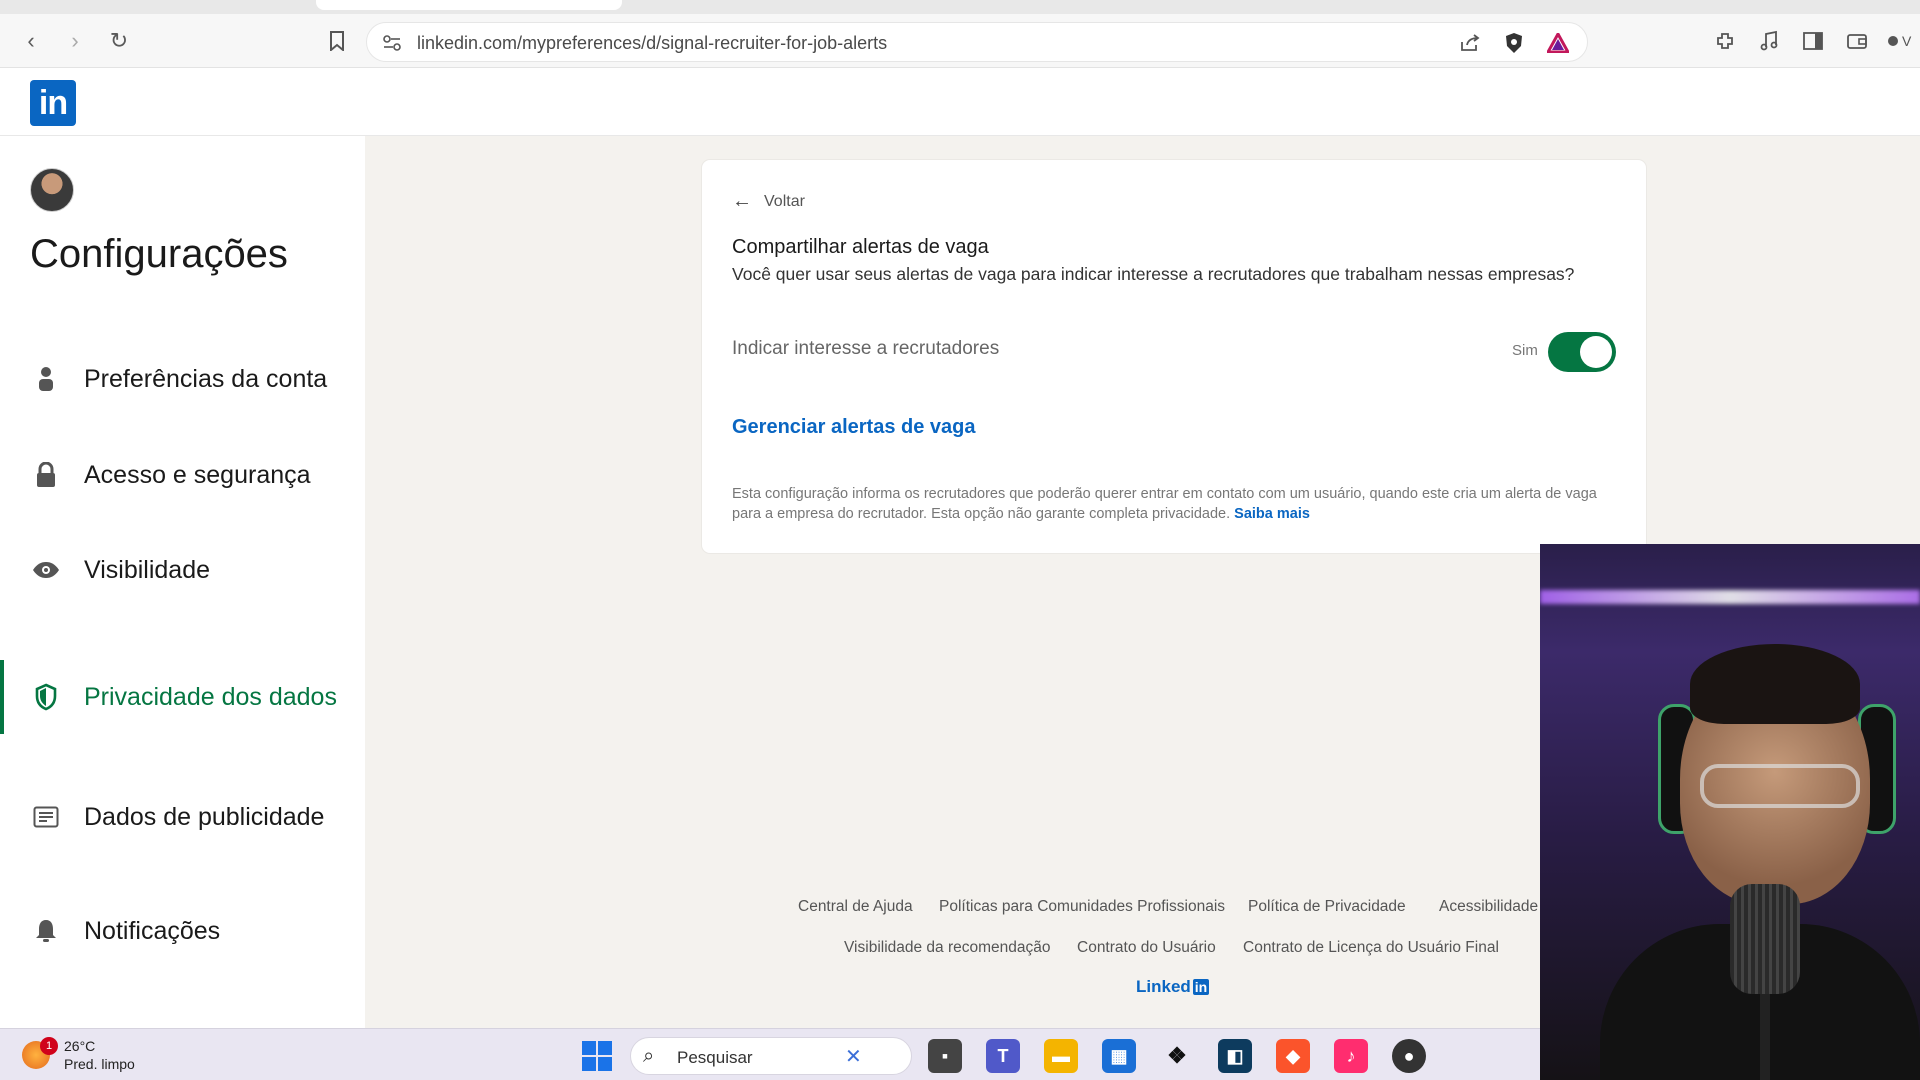  What do you see at coordinates (80, 1046) in the screenshot?
I see `temperature: 26°C` at bounding box center [80, 1046].